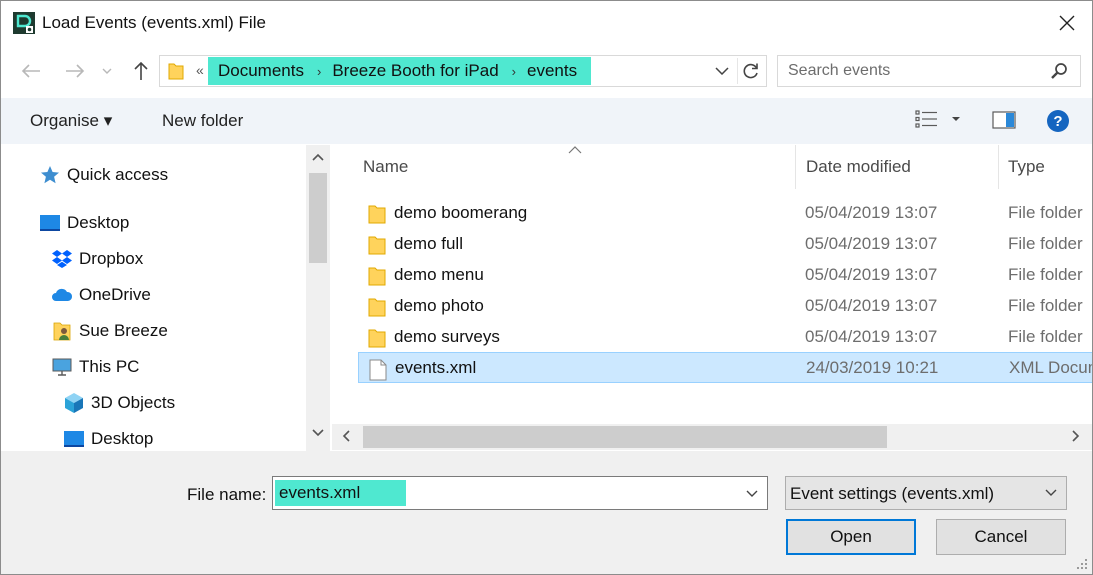 The height and width of the screenshot is (575, 1093). Describe the element at coordinates (725, 275) in the screenshot. I see `file-row-demo-menu: demo menu 05/04/2019 13:07 File folder` at that location.